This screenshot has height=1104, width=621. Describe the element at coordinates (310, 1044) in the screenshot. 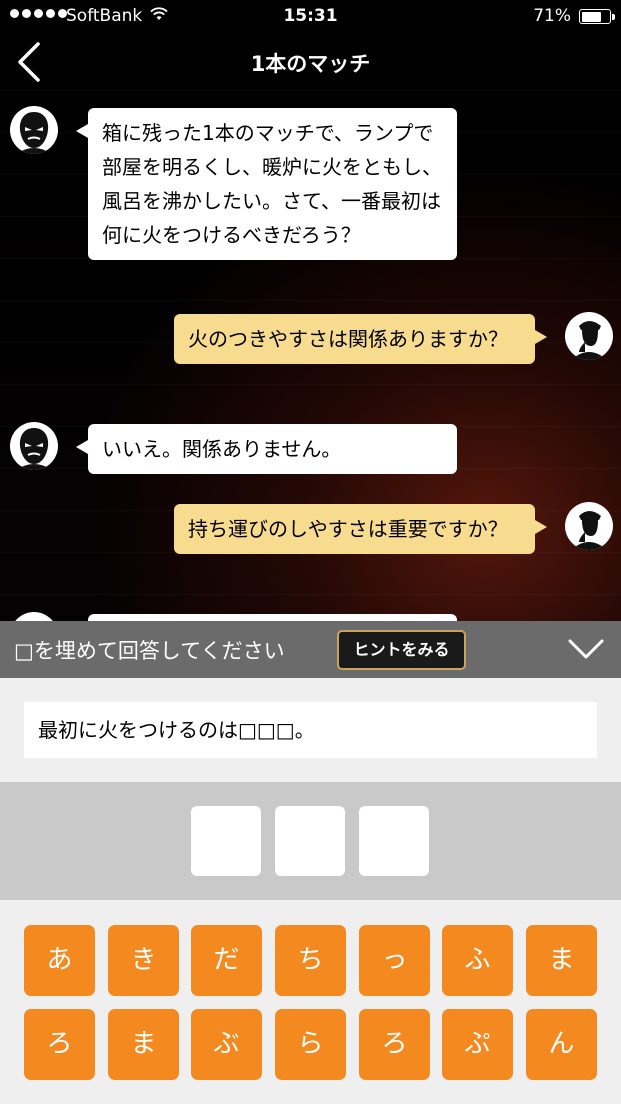

I see `char-key: ら` at that location.